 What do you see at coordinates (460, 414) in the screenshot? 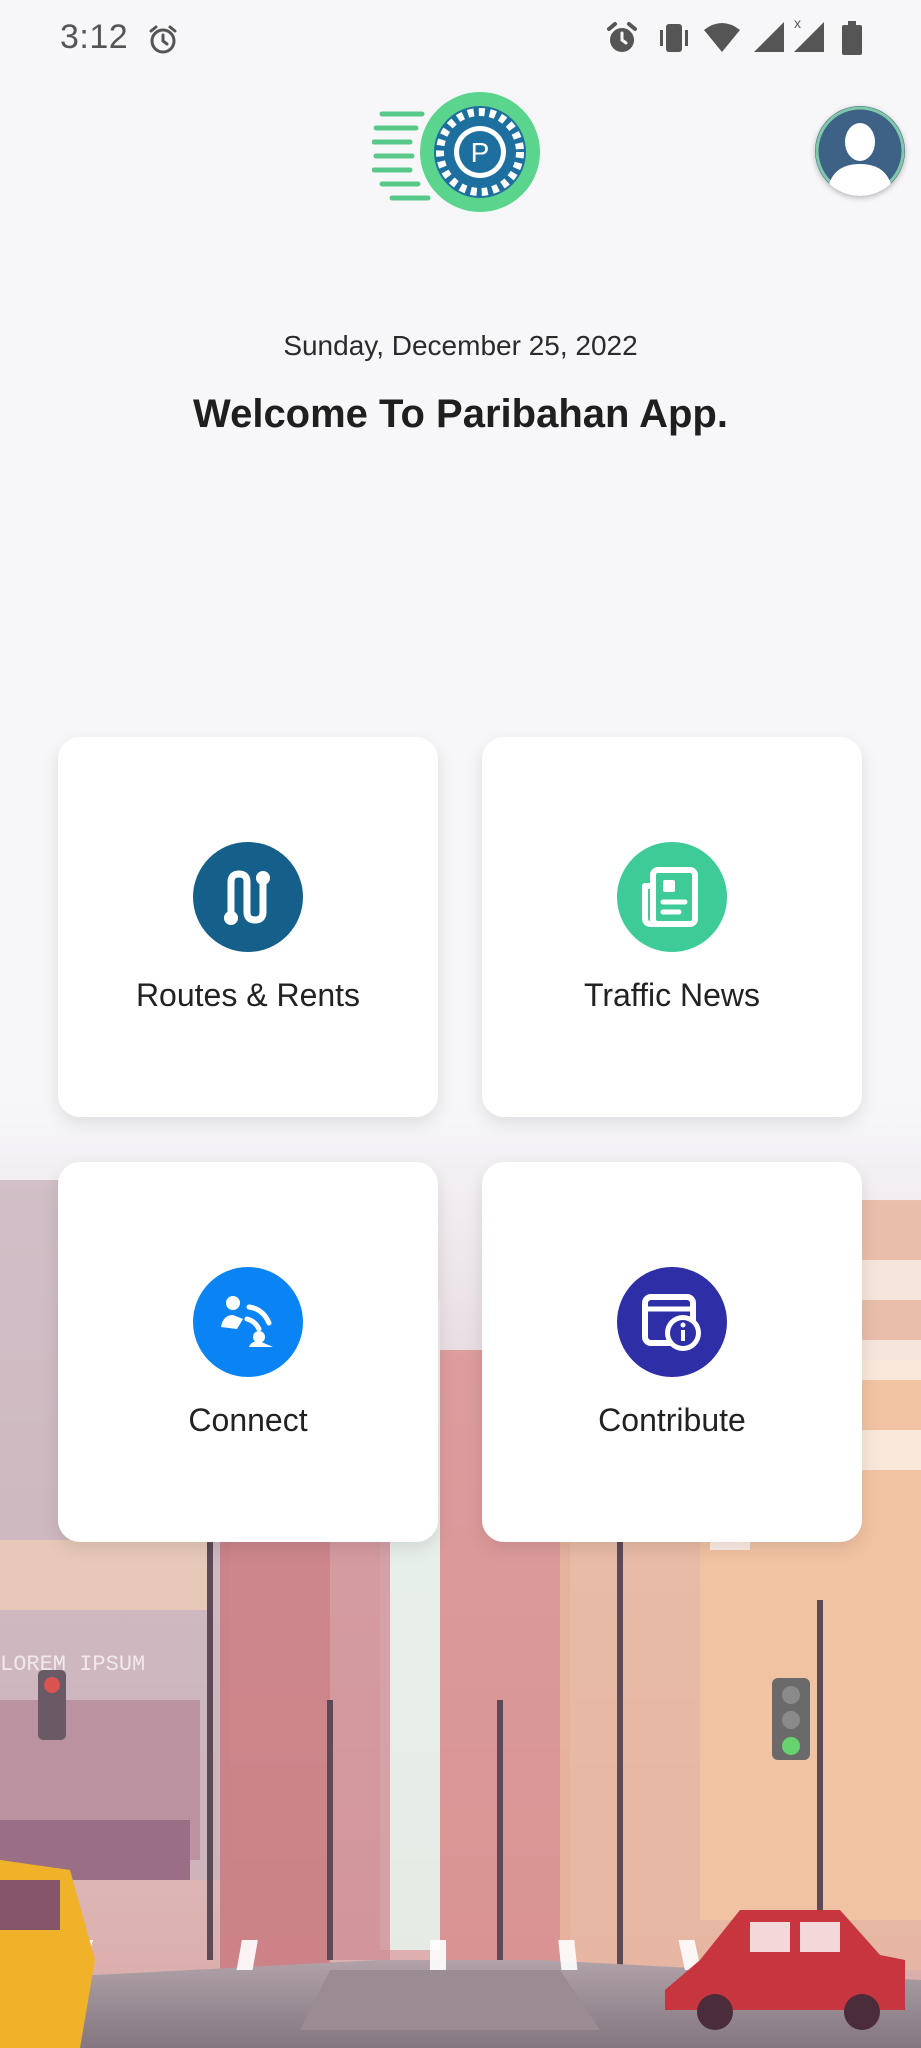
I see `welcome-heading: Welcome To Paribahan App.` at bounding box center [460, 414].